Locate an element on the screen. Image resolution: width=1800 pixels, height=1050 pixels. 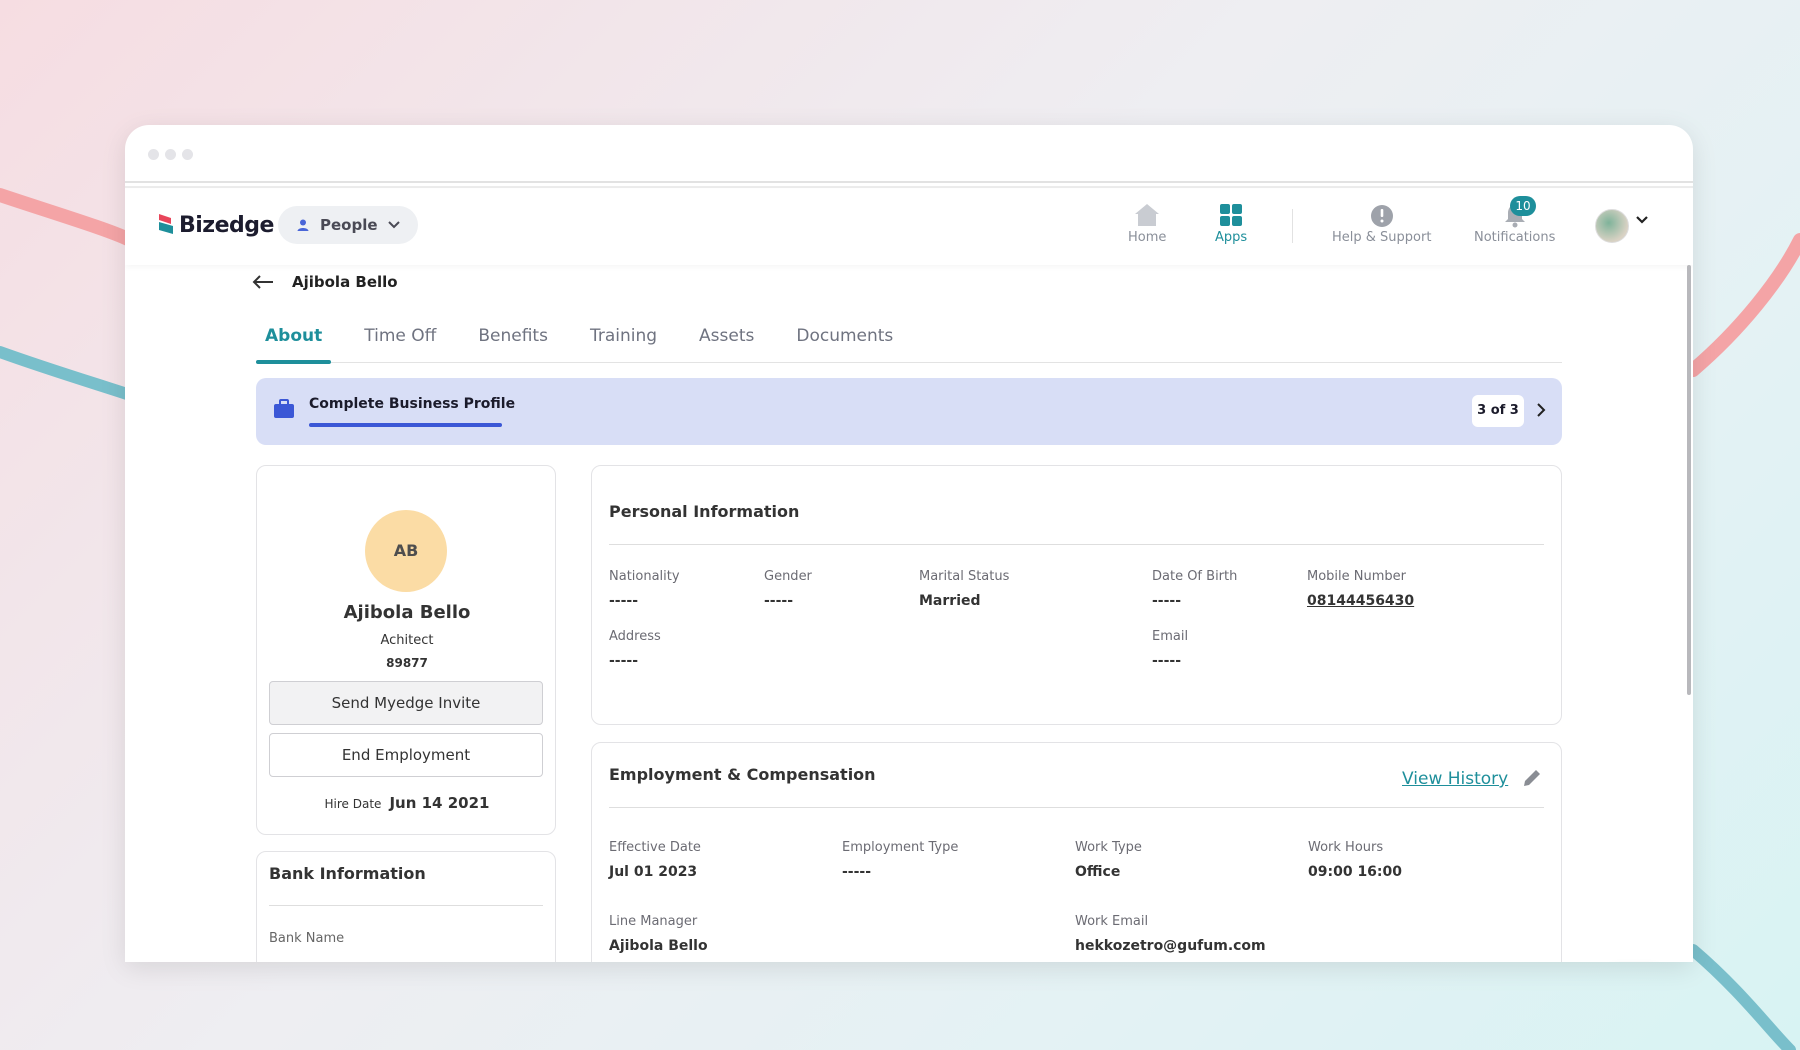
window-titlebar is located at coordinates (909, 154).